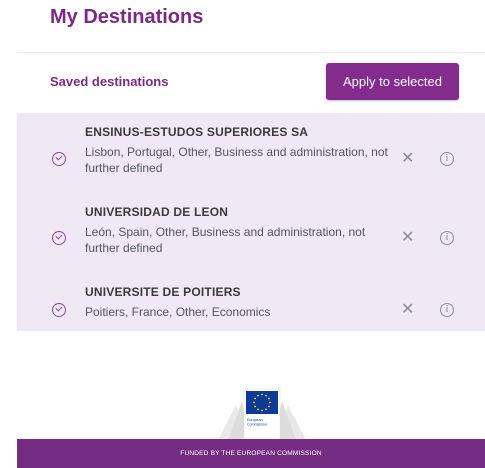 The width and height of the screenshot is (485, 468). What do you see at coordinates (197, 132) in the screenshot?
I see `destination-name: ENSINUS-ESTUDOS SUPERIORES SA` at bounding box center [197, 132].